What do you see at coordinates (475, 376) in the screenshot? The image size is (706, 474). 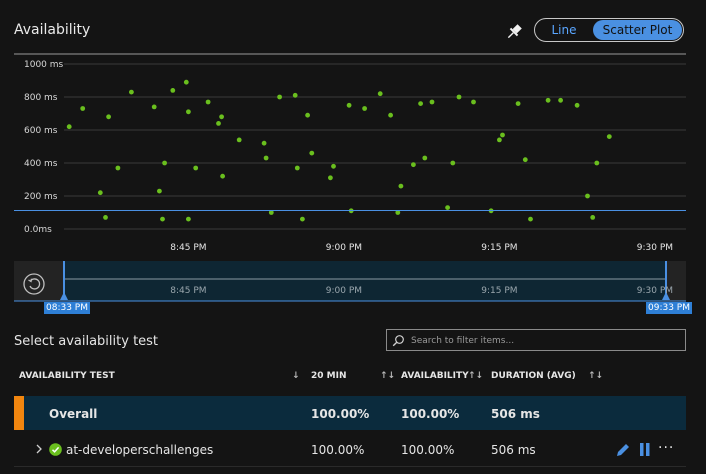 I see `sort-availability-icon: ↑↓` at bounding box center [475, 376].